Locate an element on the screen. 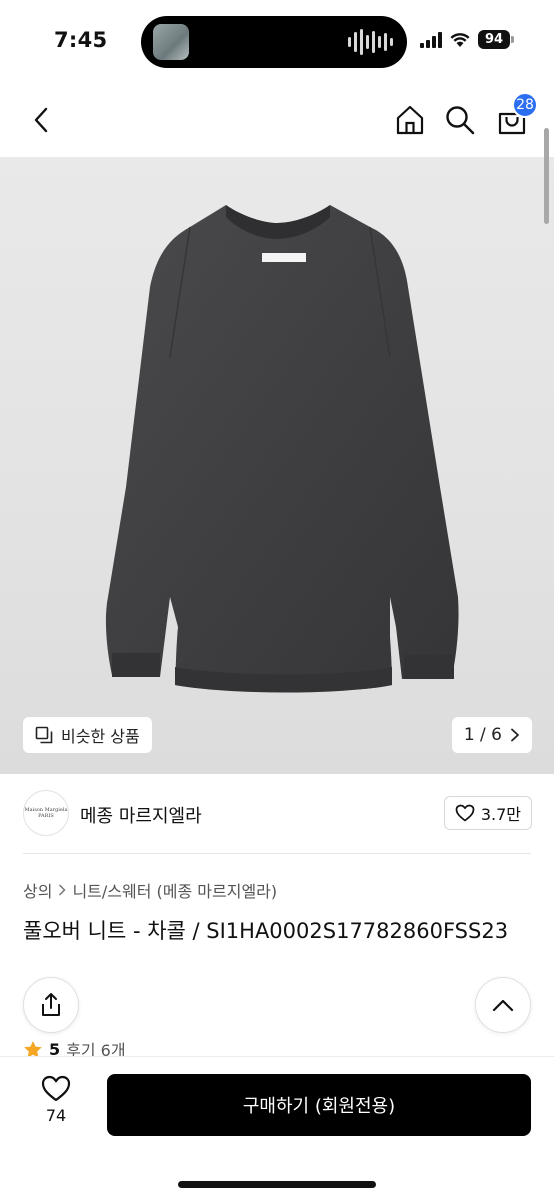  home-button is located at coordinates (410, 120).